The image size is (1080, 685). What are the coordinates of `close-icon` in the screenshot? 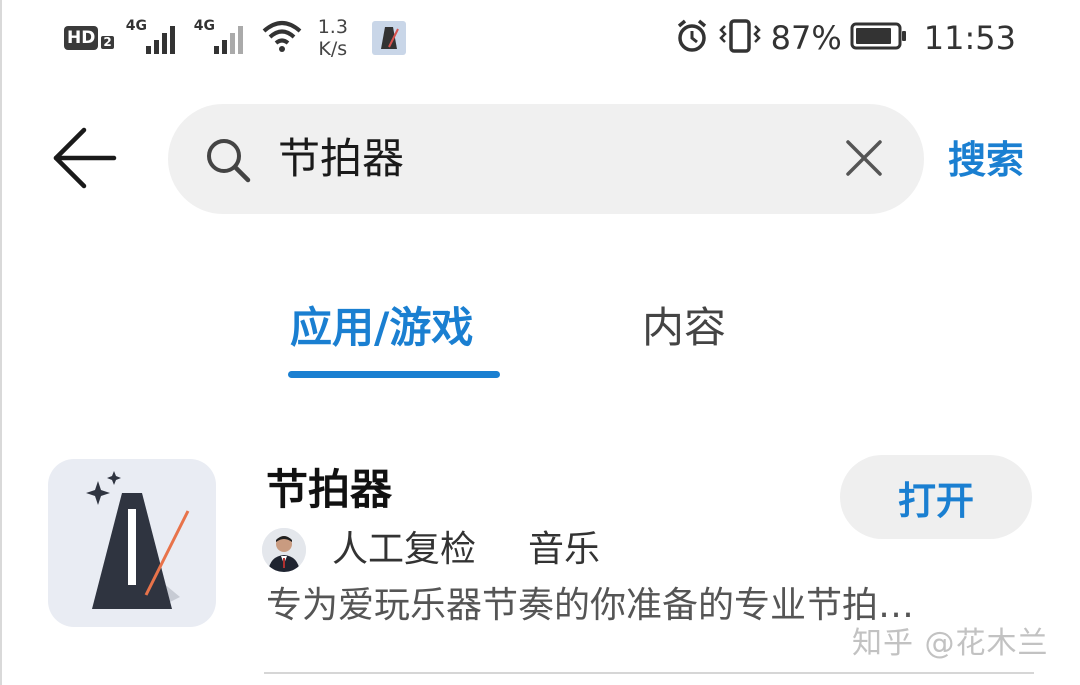 It's located at (864, 158).